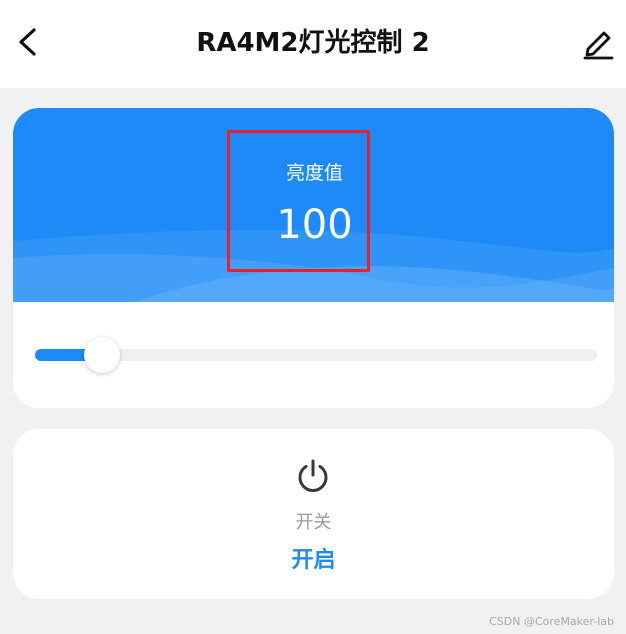 The height and width of the screenshot is (634, 626). What do you see at coordinates (316, 355) in the screenshot?
I see `brightness-slider` at bounding box center [316, 355].